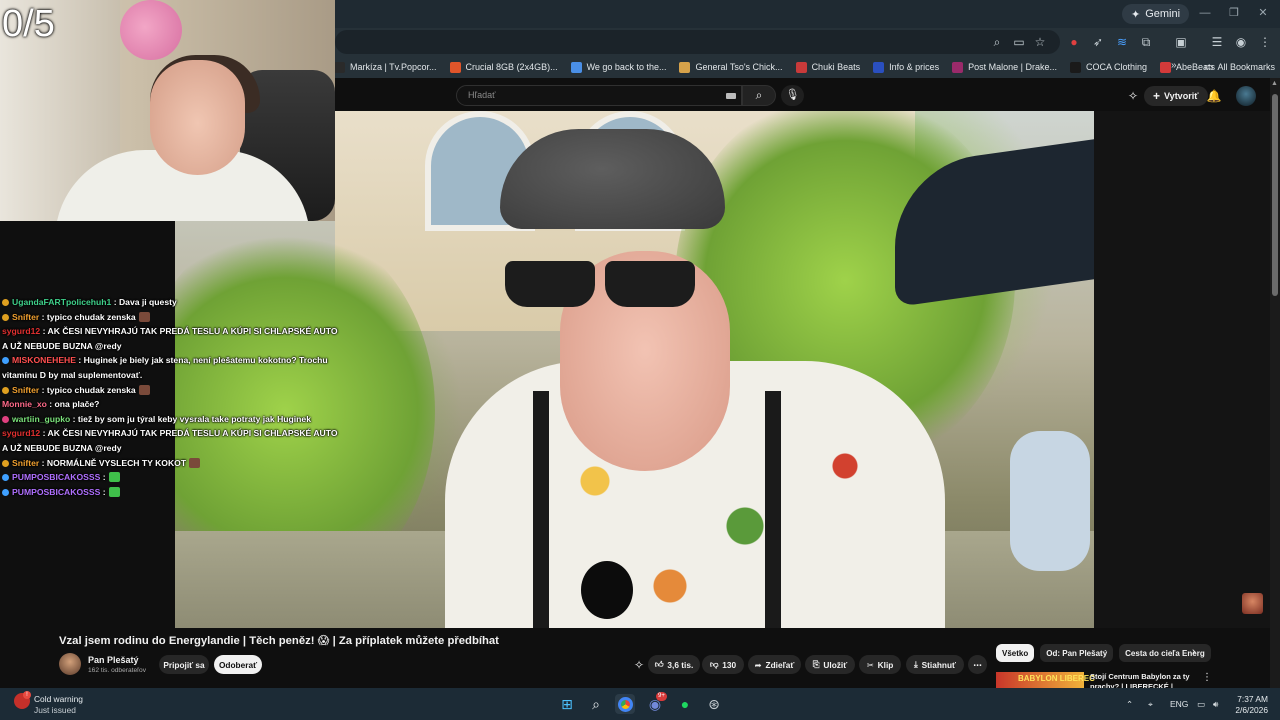  I want to click on clip-label: Klip, so click(885, 664).